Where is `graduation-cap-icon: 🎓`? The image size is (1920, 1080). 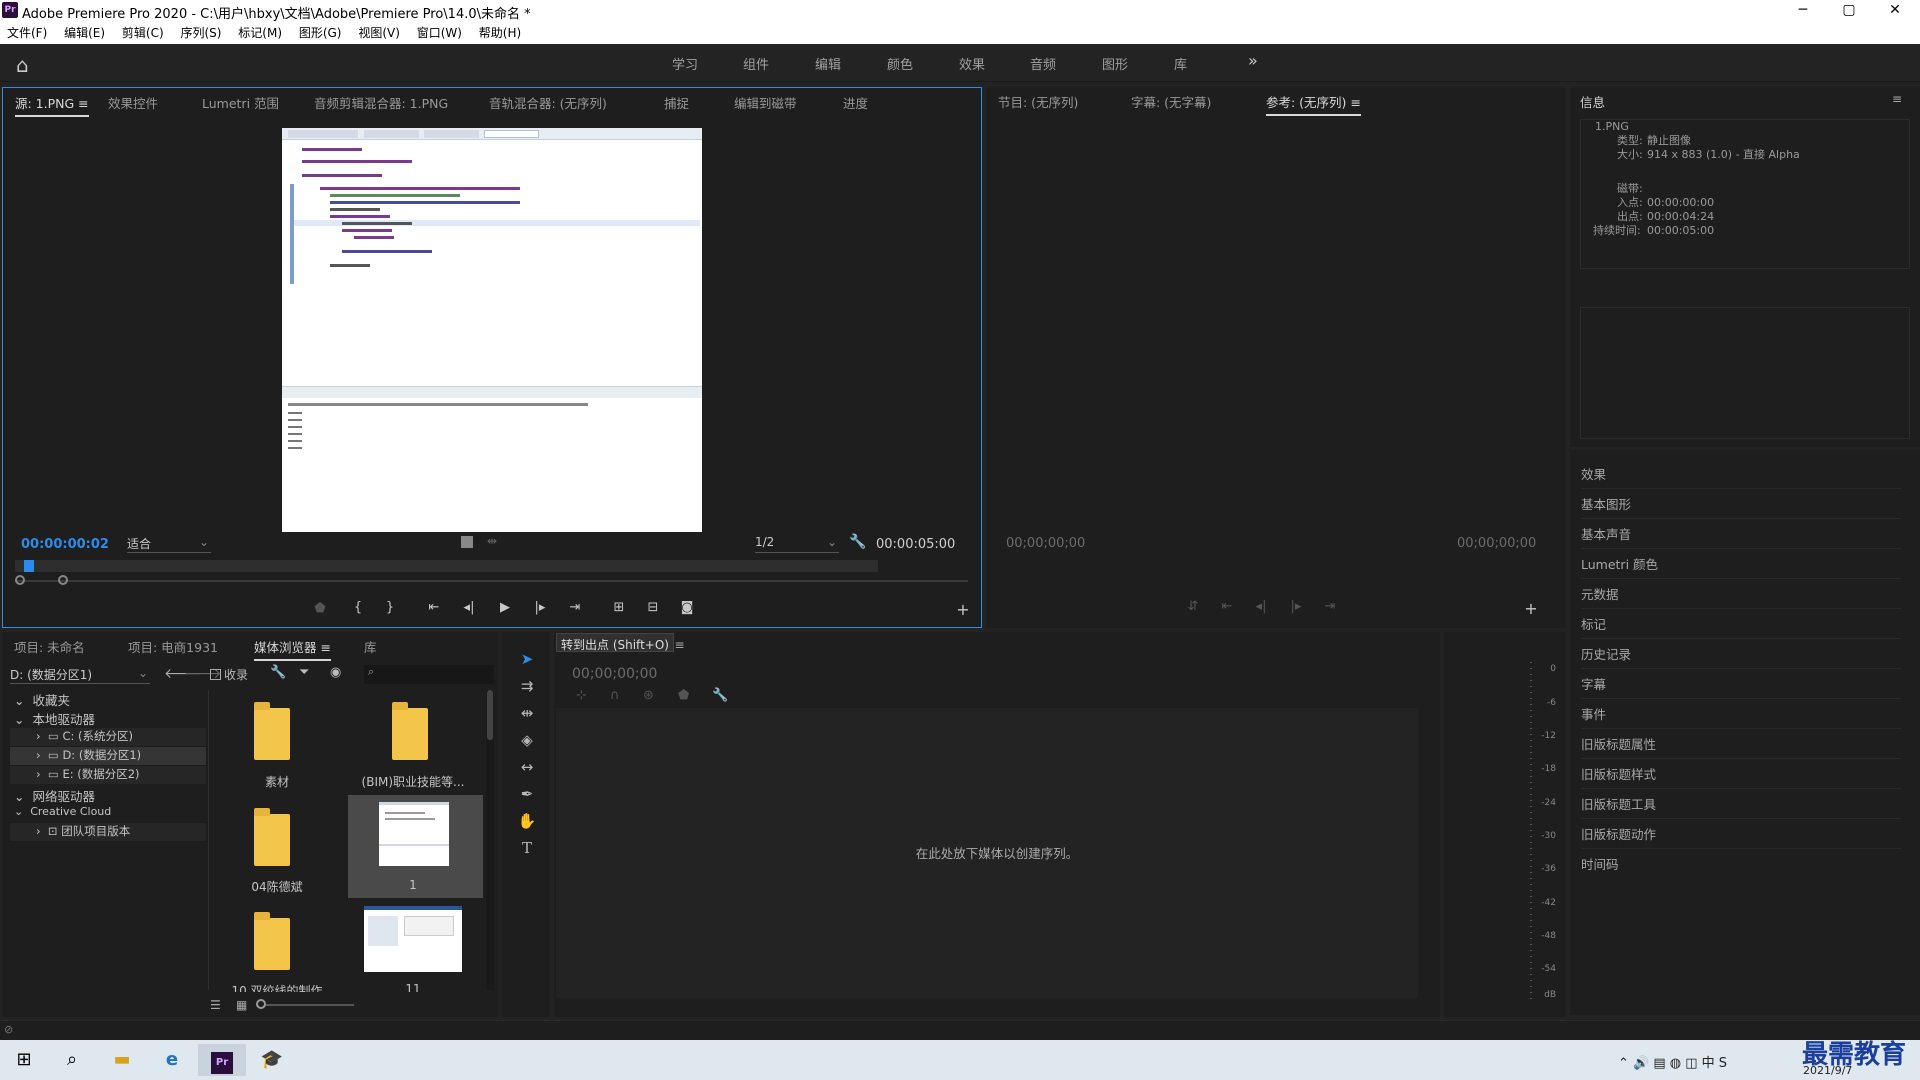
graduation-cap-icon: 🎓 is located at coordinates (272, 1060).